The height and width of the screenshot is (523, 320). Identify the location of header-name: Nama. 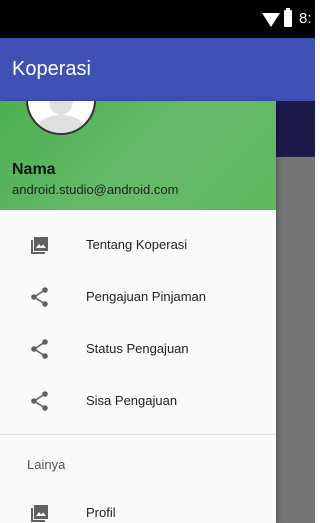
(34, 169).